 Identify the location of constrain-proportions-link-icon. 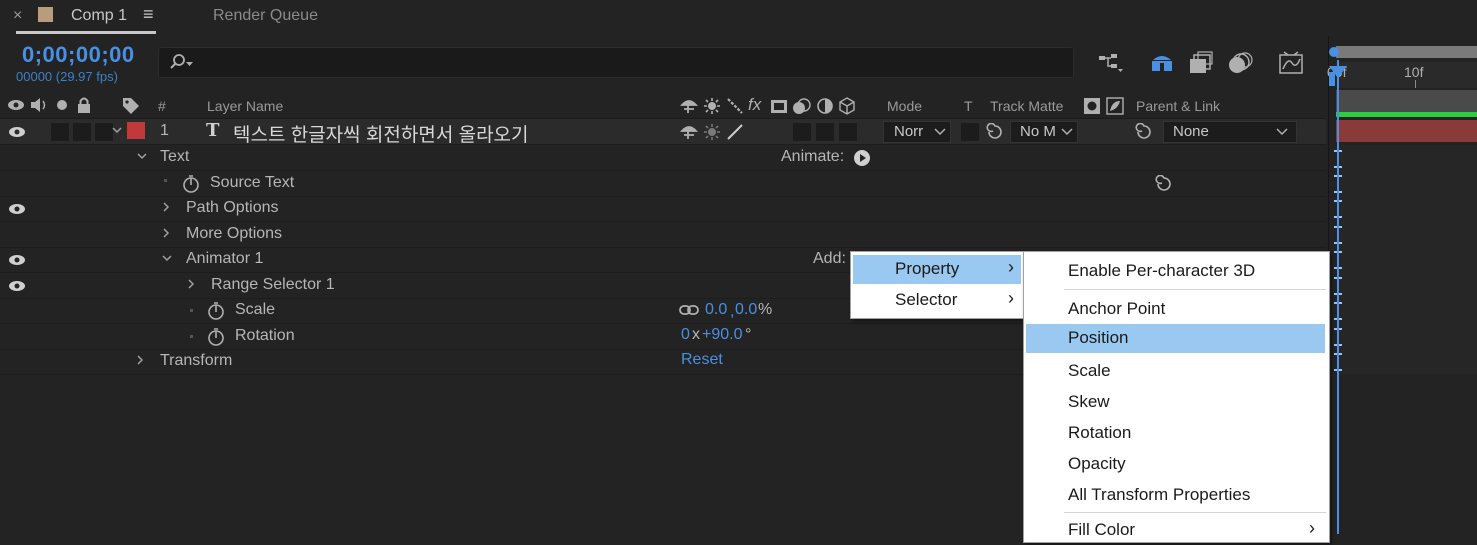
(689, 310).